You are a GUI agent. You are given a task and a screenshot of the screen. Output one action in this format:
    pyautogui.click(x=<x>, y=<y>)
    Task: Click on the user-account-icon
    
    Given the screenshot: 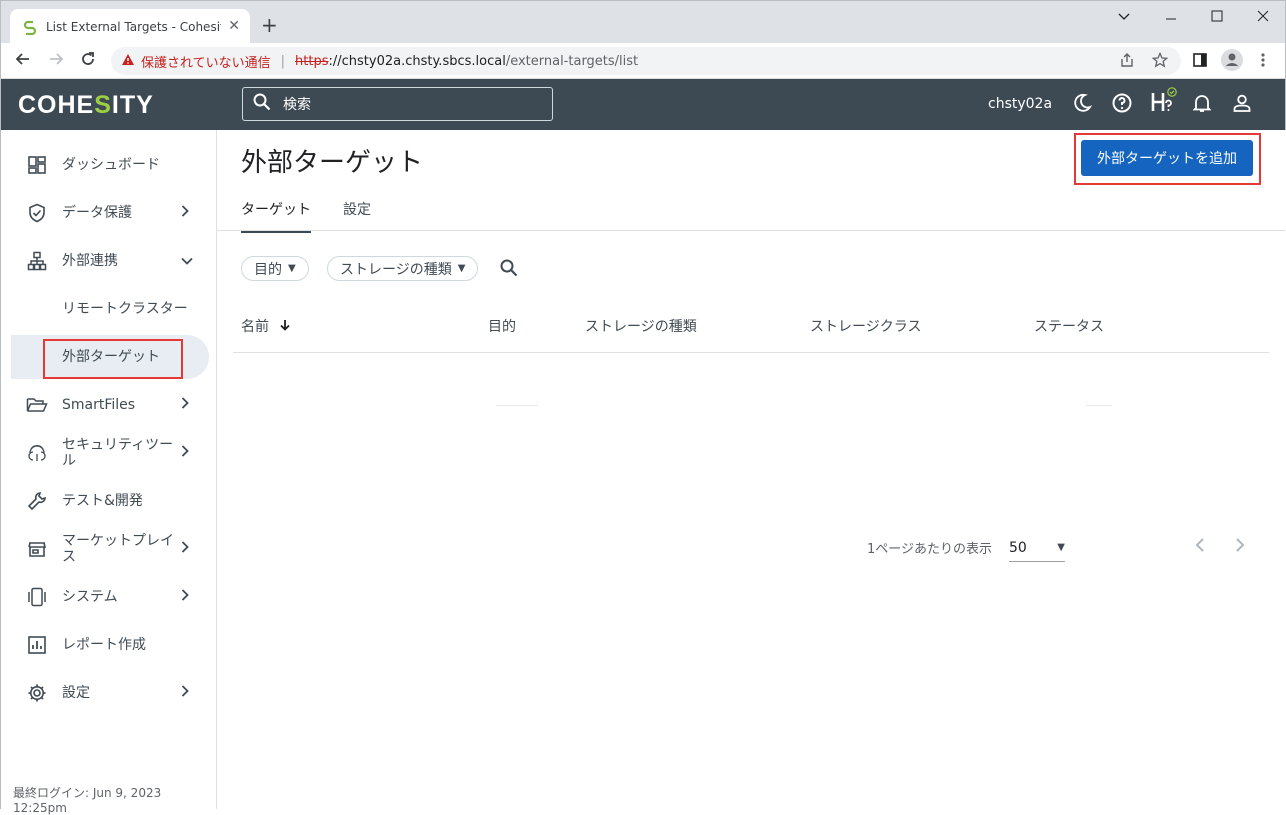 What is the action you would take?
    pyautogui.click(x=1242, y=105)
    